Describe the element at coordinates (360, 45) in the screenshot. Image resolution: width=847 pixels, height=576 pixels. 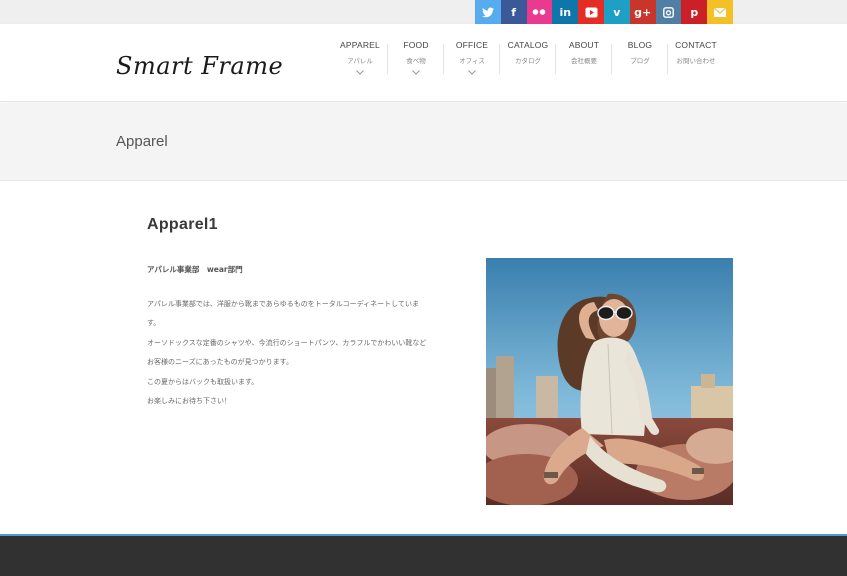
I see `nav-label: APPAREL` at that location.